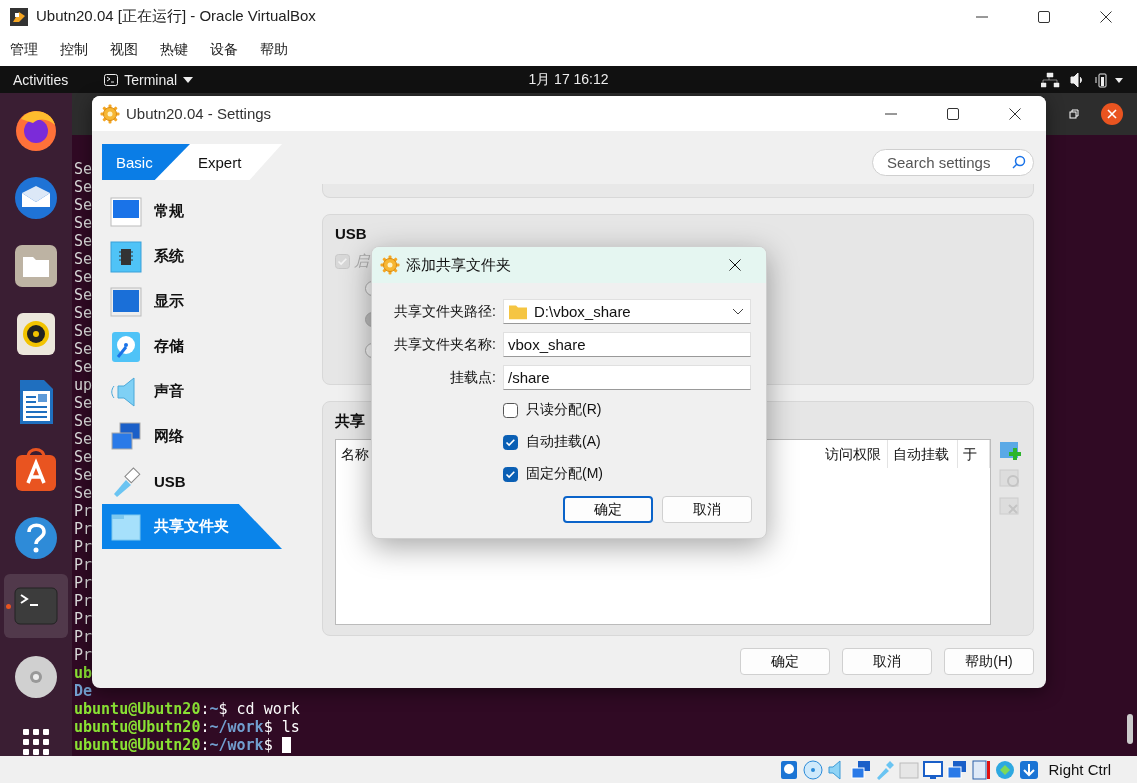  Describe the element at coordinates (568, 79) in the screenshot. I see `clock: 1月 17 16:12` at that location.